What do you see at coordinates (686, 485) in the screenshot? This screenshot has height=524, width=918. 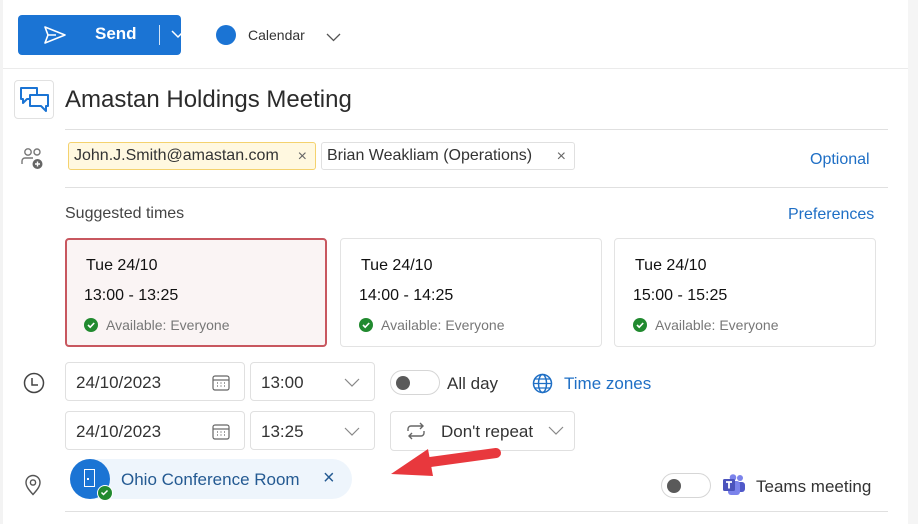 I see `teams-meeting-toggle` at bounding box center [686, 485].